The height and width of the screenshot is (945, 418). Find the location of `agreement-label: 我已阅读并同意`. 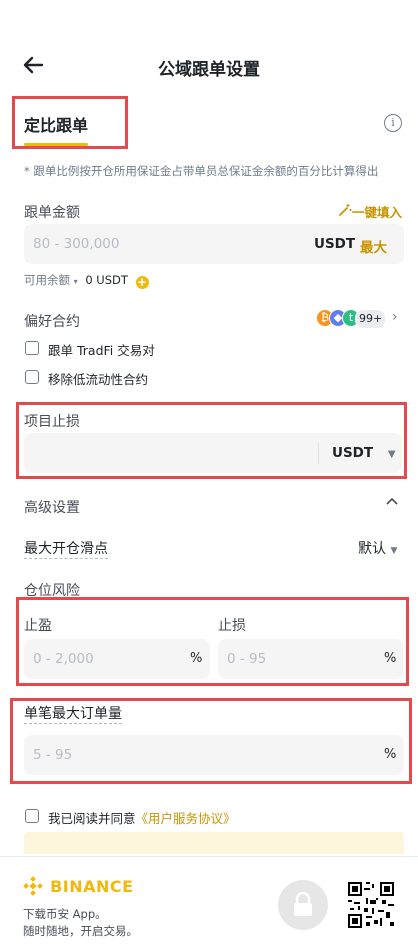

agreement-label: 我已阅读并同意 is located at coordinates (92, 818).